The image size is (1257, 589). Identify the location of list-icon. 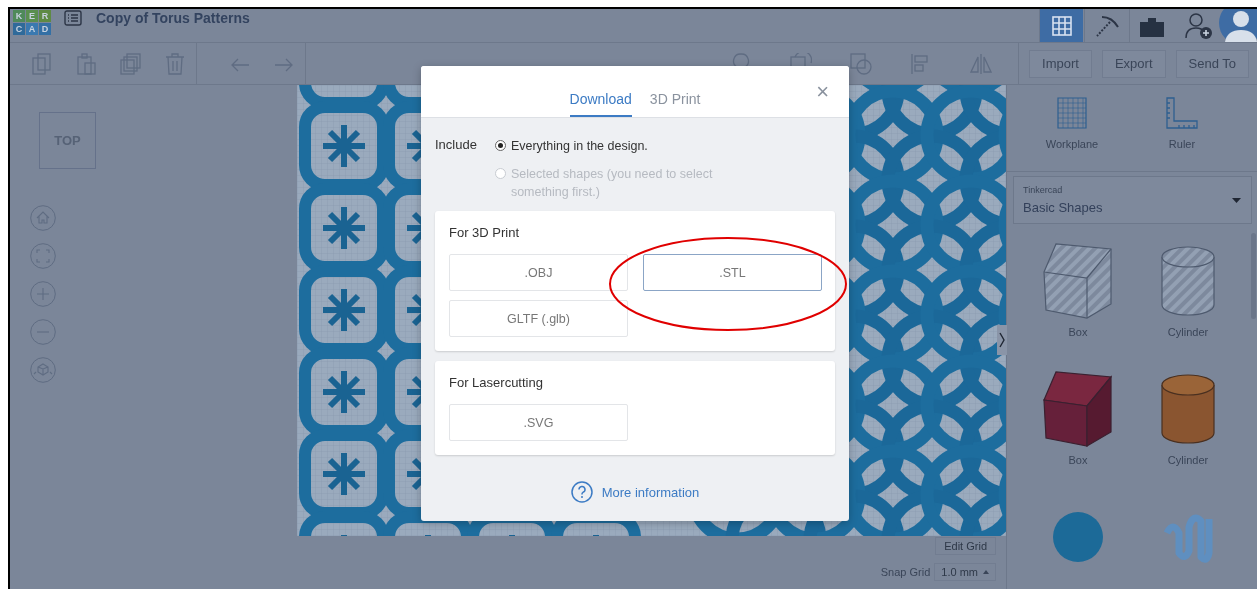
(73, 17).